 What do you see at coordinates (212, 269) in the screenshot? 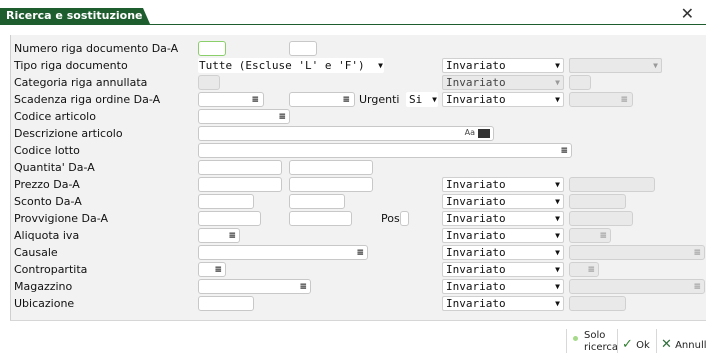
I see `contropartita-input: ≡` at bounding box center [212, 269].